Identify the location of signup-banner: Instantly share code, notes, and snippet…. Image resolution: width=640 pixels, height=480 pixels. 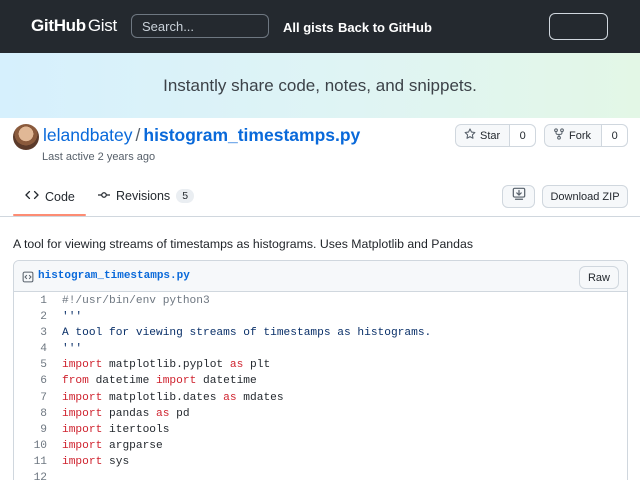
(320, 85).